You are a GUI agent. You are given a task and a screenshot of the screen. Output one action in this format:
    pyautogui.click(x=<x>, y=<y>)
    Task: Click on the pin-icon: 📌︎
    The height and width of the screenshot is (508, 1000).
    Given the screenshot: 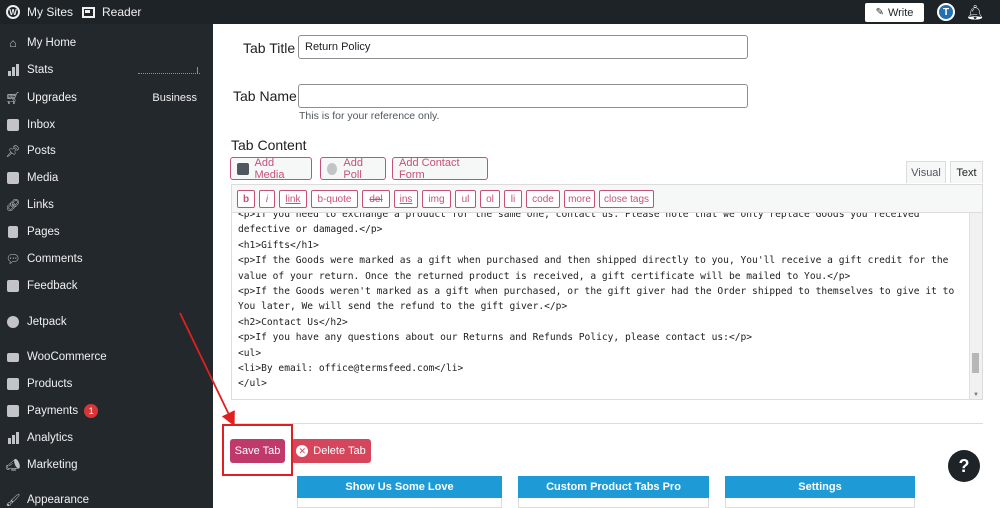 What is the action you would take?
    pyautogui.click(x=13, y=151)
    